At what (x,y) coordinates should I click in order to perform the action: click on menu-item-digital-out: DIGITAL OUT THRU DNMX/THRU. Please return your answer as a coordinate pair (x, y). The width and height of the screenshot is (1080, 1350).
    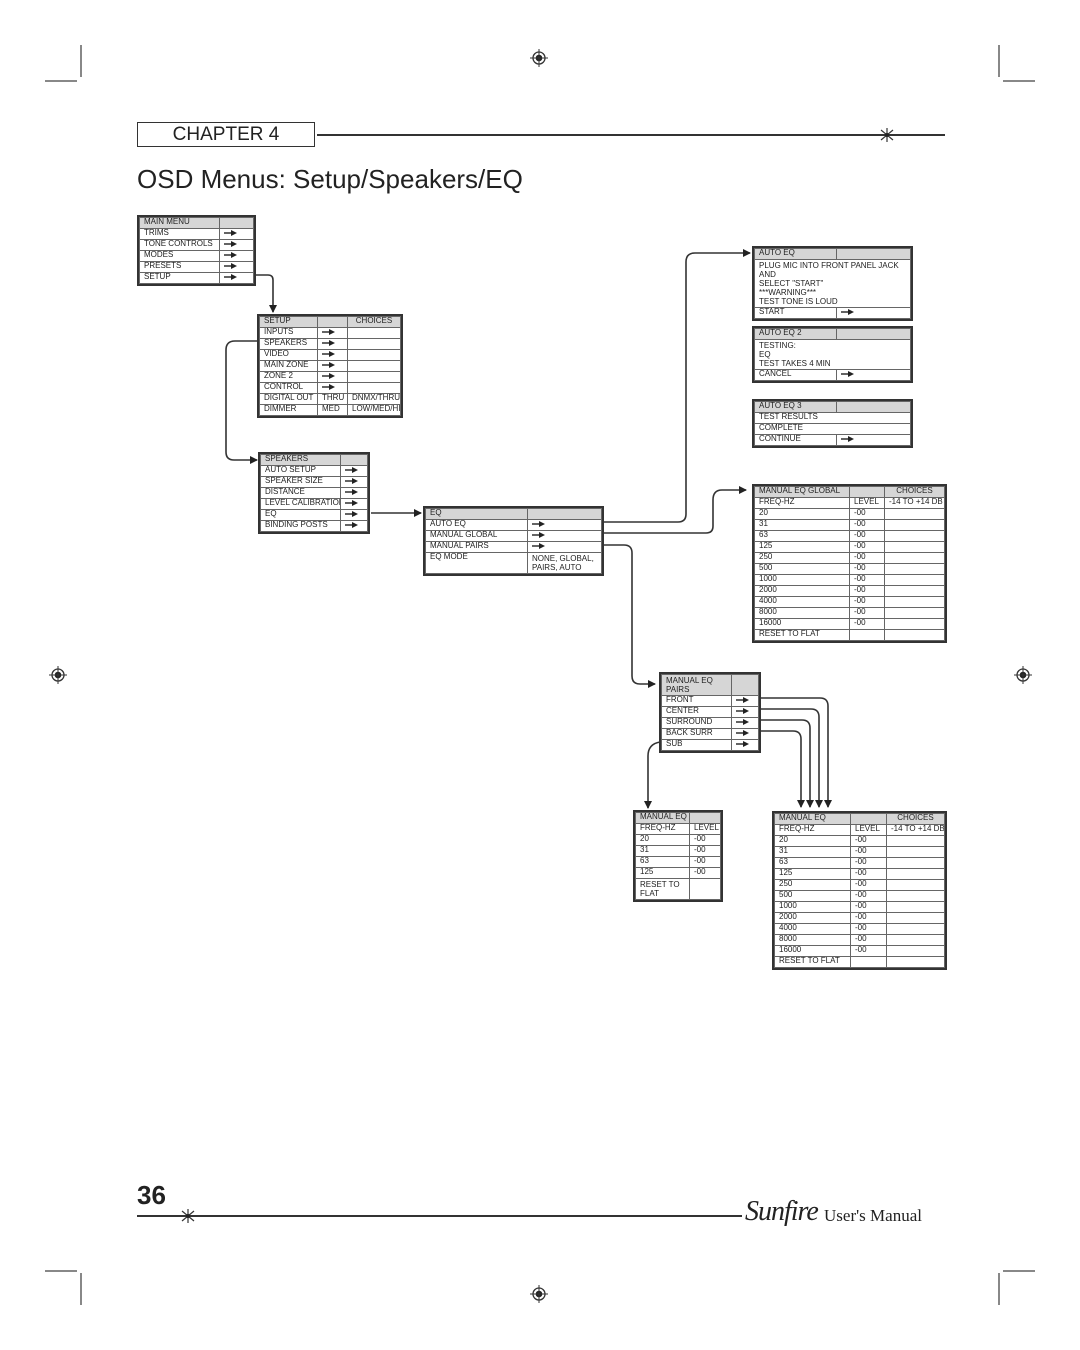
    Looking at the image, I should click on (330, 399).